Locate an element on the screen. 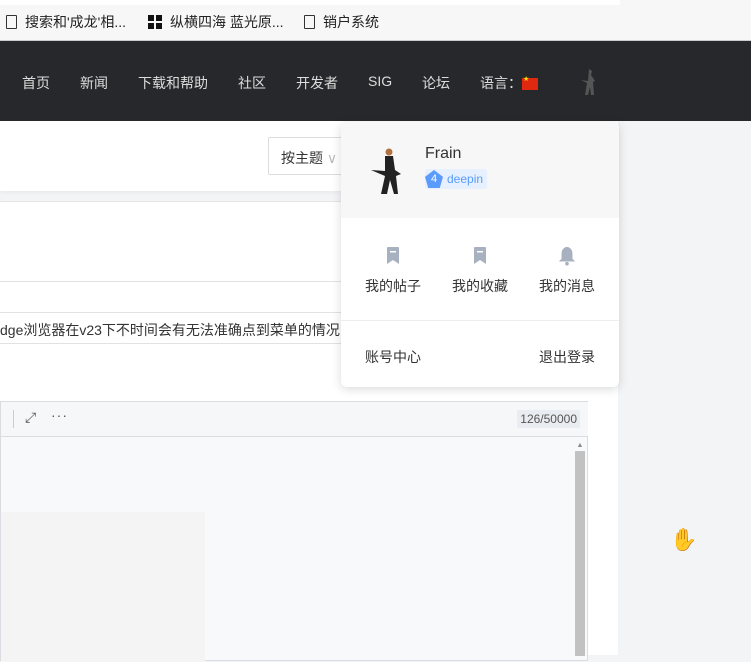 The image size is (751, 662). level-badge: 4 deepin is located at coordinates (456, 179).